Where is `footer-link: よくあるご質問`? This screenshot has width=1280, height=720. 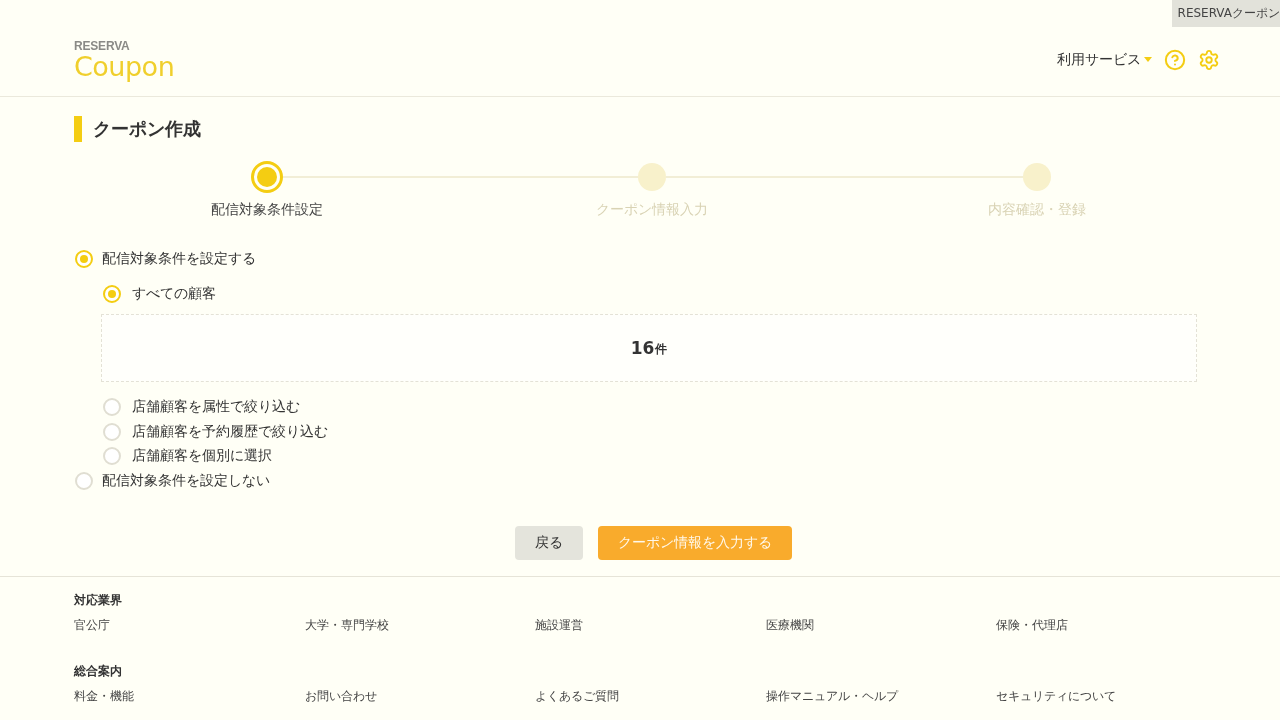
footer-link: よくあるご質問 is located at coordinates (577, 696).